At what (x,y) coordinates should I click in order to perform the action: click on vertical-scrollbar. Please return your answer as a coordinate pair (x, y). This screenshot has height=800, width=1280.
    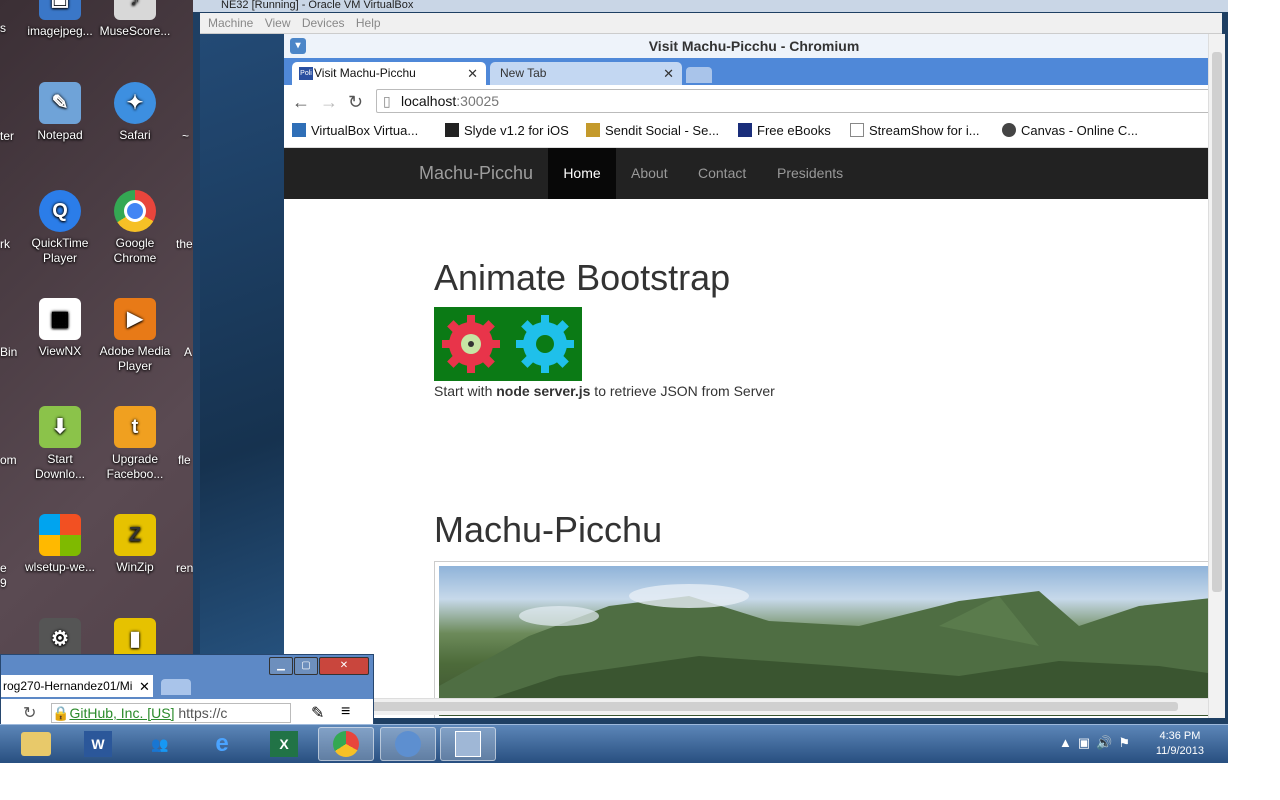
    Looking at the image, I should click on (1216, 376).